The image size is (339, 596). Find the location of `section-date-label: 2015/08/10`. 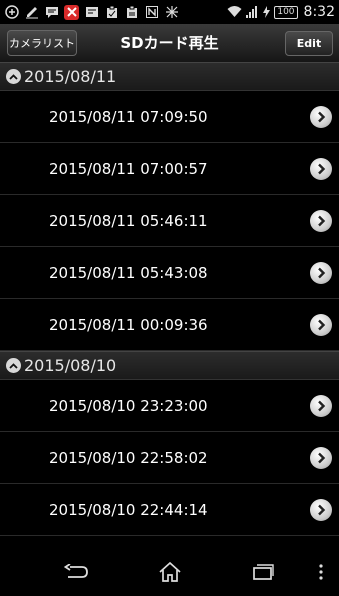

section-date-label: 2015/08/10 is located at coordinates (70, 365).